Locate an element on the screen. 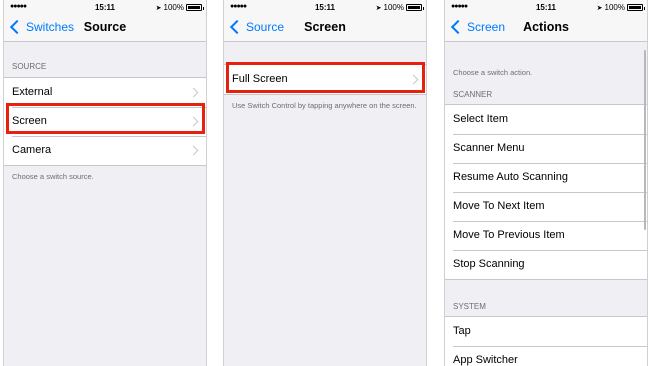 The image size is (650, 366). nav-bar: Switches Source is located at coordinates (105, 28).